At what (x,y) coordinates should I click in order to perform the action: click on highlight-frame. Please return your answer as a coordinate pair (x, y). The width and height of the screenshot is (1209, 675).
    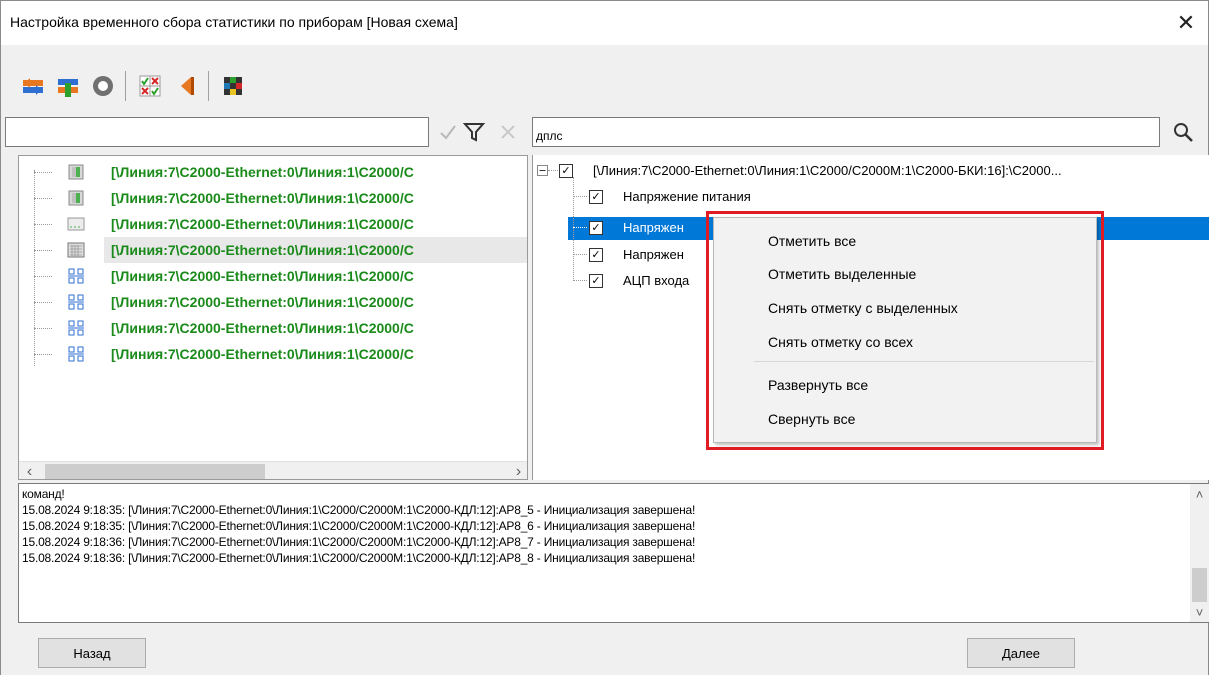
    Looking at the image, I should click on (905, 330).